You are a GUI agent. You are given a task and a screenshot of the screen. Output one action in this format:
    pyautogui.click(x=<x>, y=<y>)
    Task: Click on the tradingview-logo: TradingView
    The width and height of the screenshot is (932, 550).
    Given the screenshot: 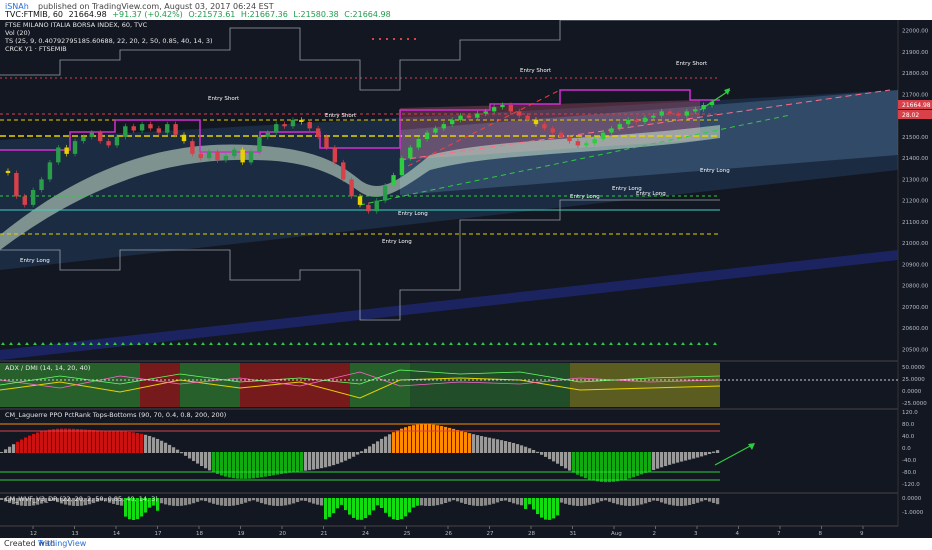 What is the action you would take?
    pyautogui.click(x=62, y=543)
    